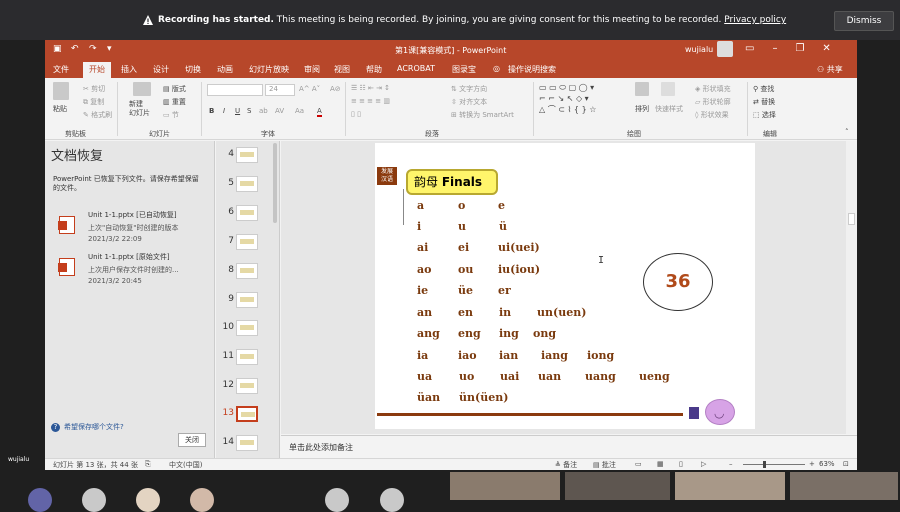 The image size is (900, 512). I want to click on bold-button: B, so click(211, 111).